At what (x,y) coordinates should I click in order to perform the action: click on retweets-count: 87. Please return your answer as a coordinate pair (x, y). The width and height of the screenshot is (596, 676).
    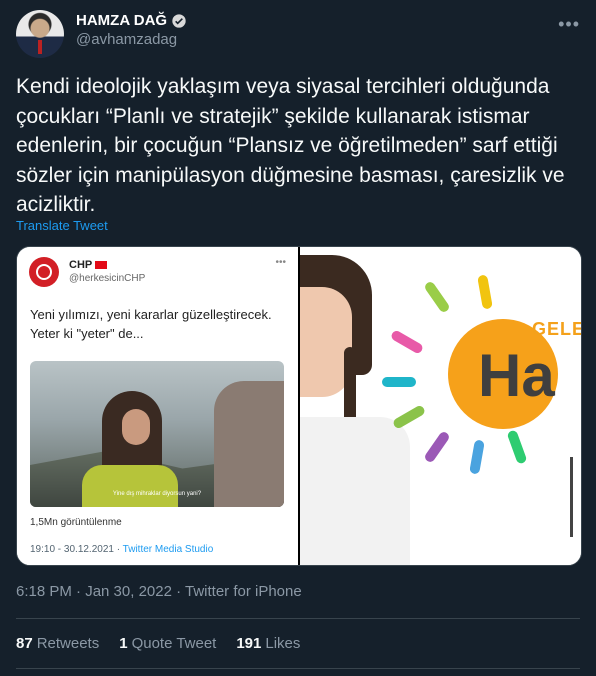
    Looking at the image, I should click on (24, 643).